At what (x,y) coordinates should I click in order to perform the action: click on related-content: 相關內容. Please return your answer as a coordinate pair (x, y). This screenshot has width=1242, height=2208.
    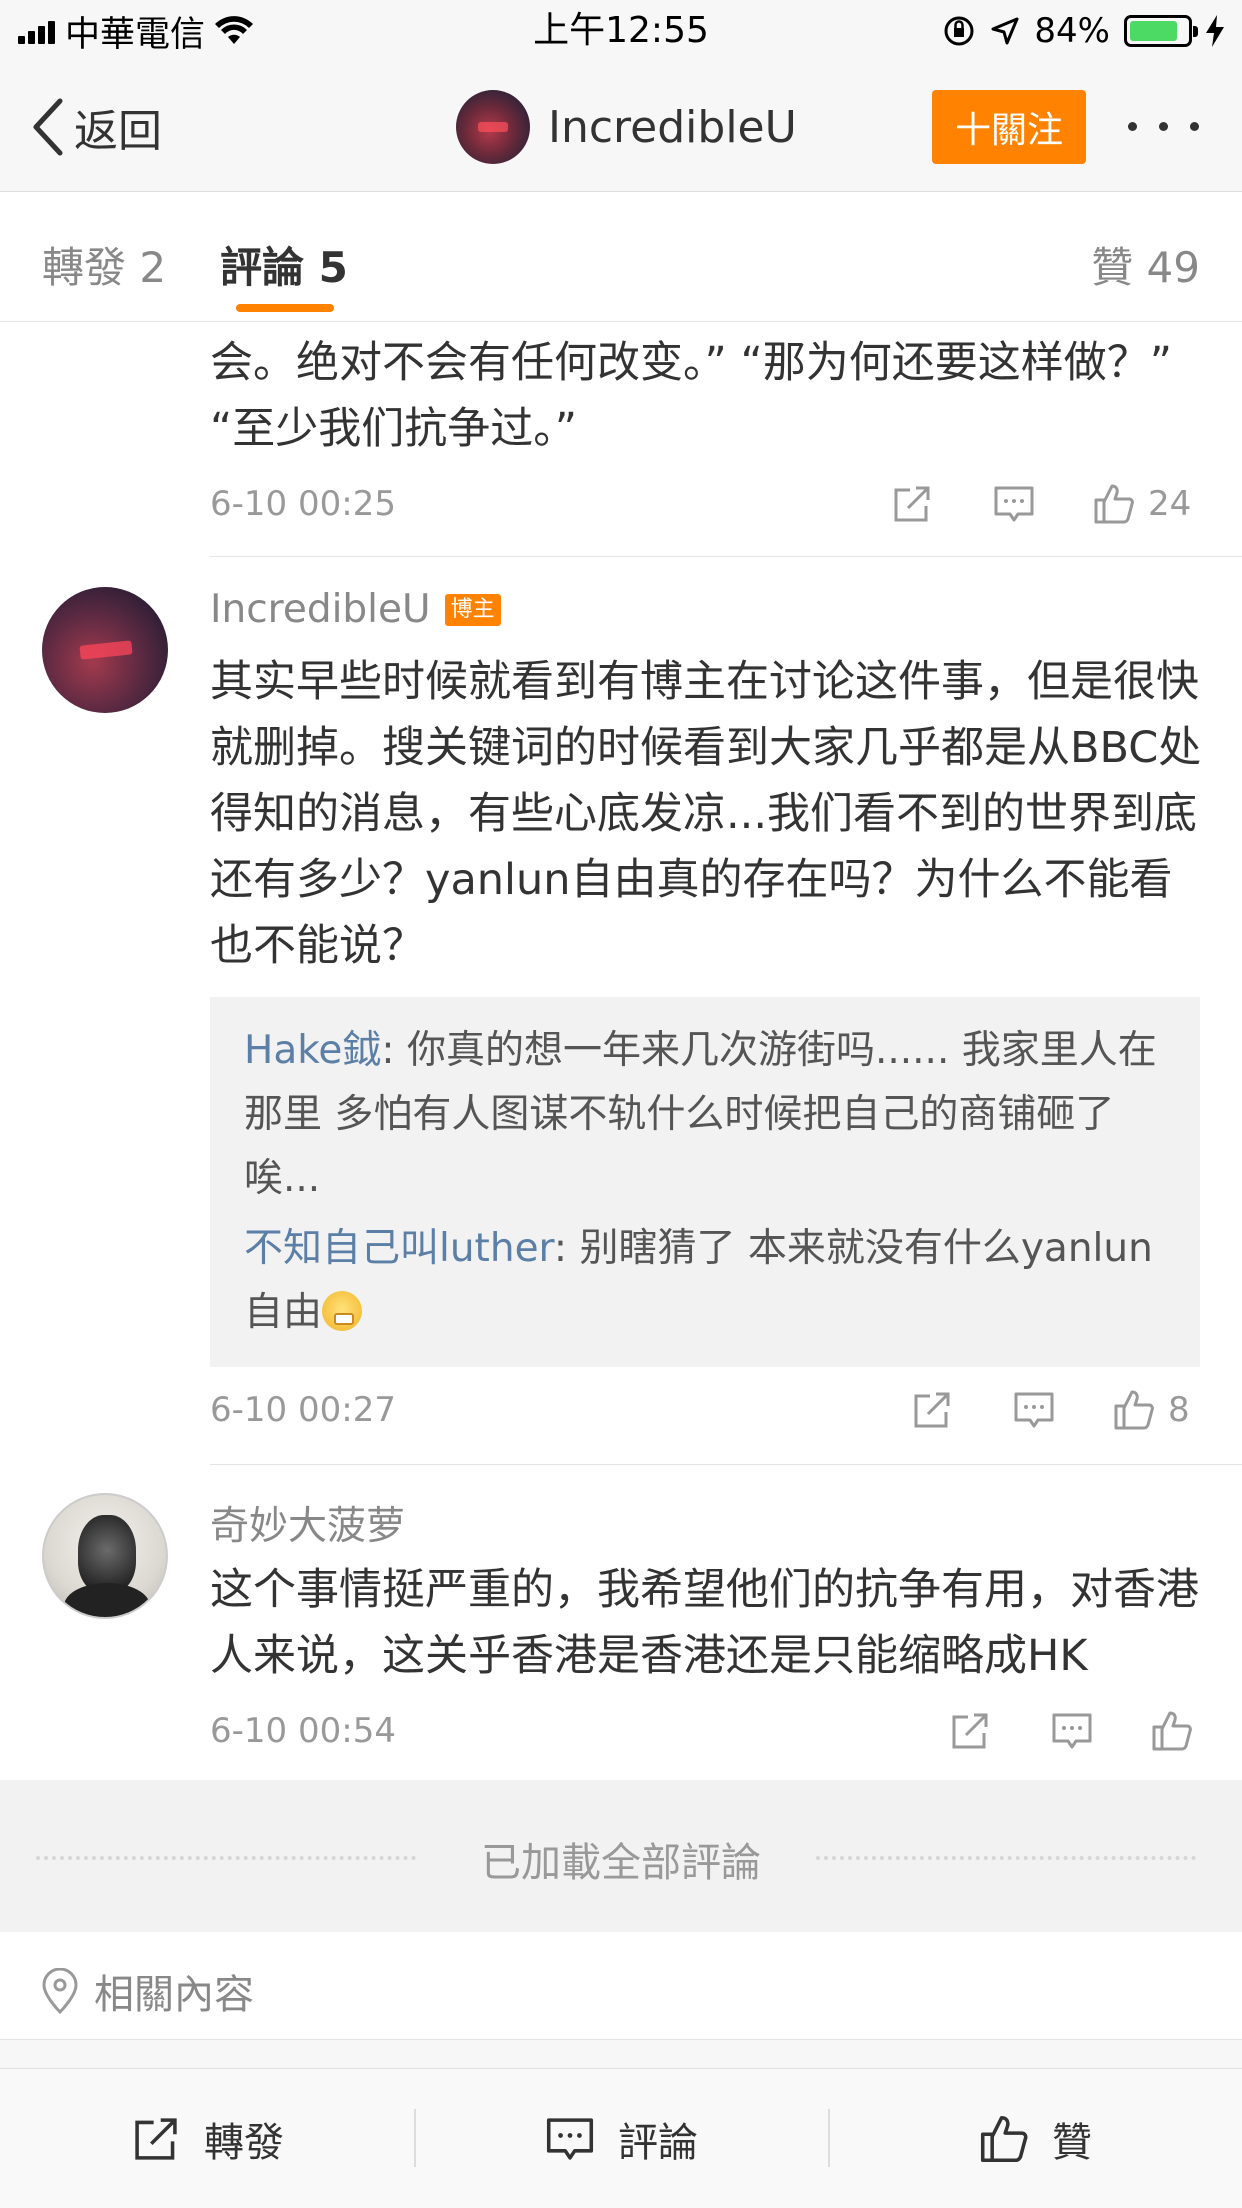
    Looking at the image, I should click on (621, 1986).